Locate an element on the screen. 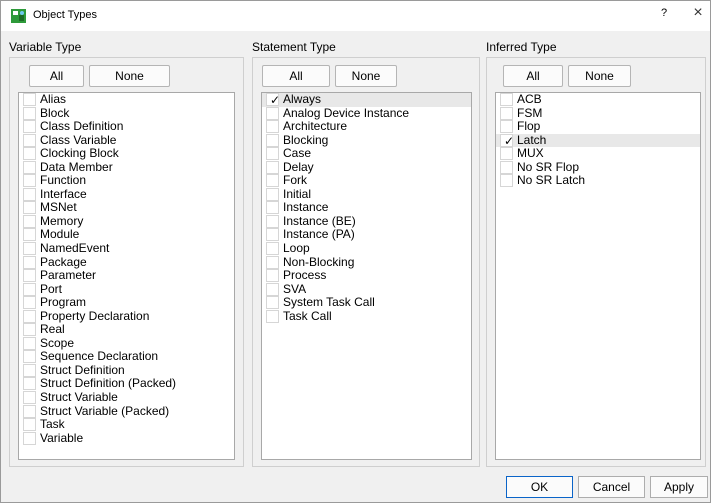  list-item: Struct Variable (Packed) is located at coordinates (126, 411).